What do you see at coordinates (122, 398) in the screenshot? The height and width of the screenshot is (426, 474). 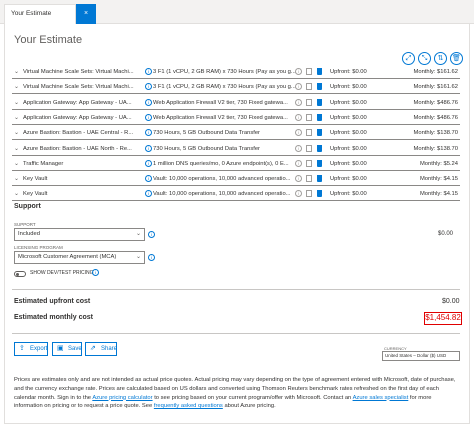 I see `pricing-calculator-link: Azure pricing calculator` at bounding box center [122, 398].